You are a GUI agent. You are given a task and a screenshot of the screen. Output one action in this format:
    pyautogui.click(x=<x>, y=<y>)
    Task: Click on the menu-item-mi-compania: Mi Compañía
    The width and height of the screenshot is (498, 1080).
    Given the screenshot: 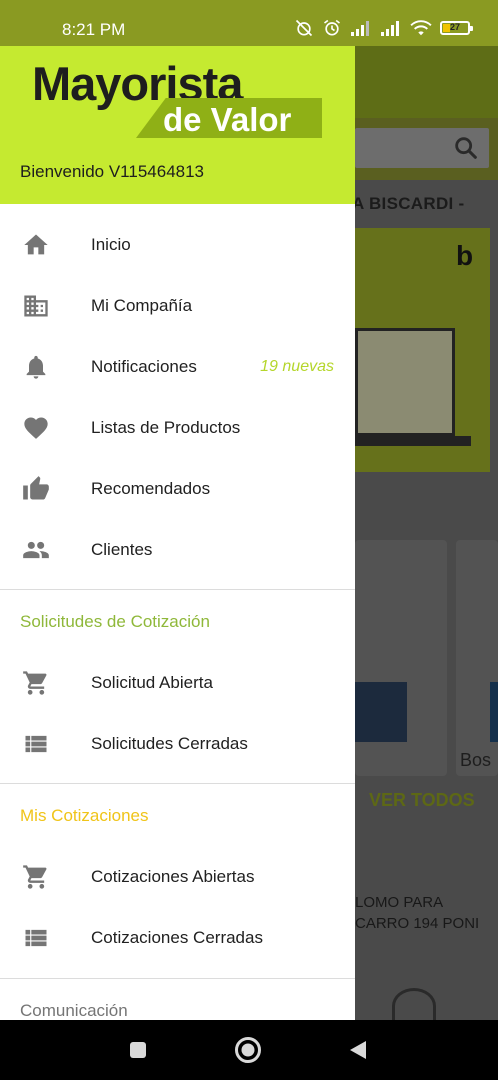 What is the action you would take?
    pyautogui.click(x=177, y=305)
    